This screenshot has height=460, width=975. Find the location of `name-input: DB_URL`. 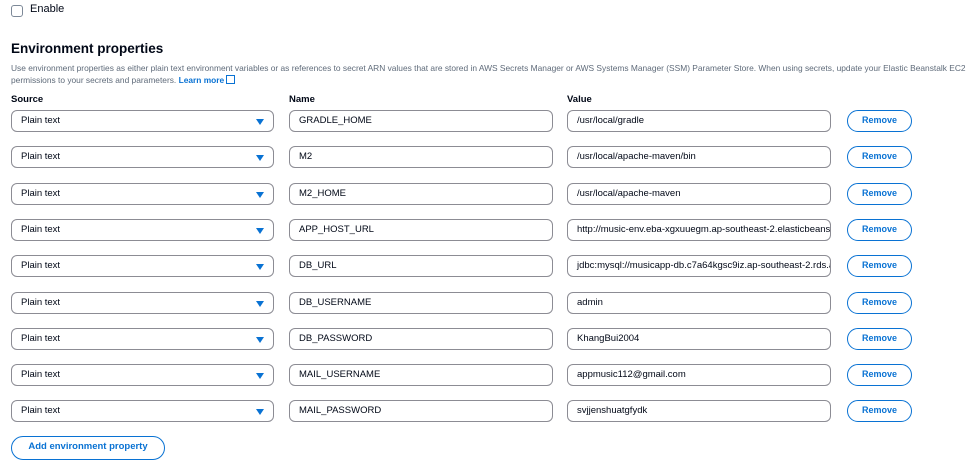

name-input: DB_URL is located at coordinates (421, 266).